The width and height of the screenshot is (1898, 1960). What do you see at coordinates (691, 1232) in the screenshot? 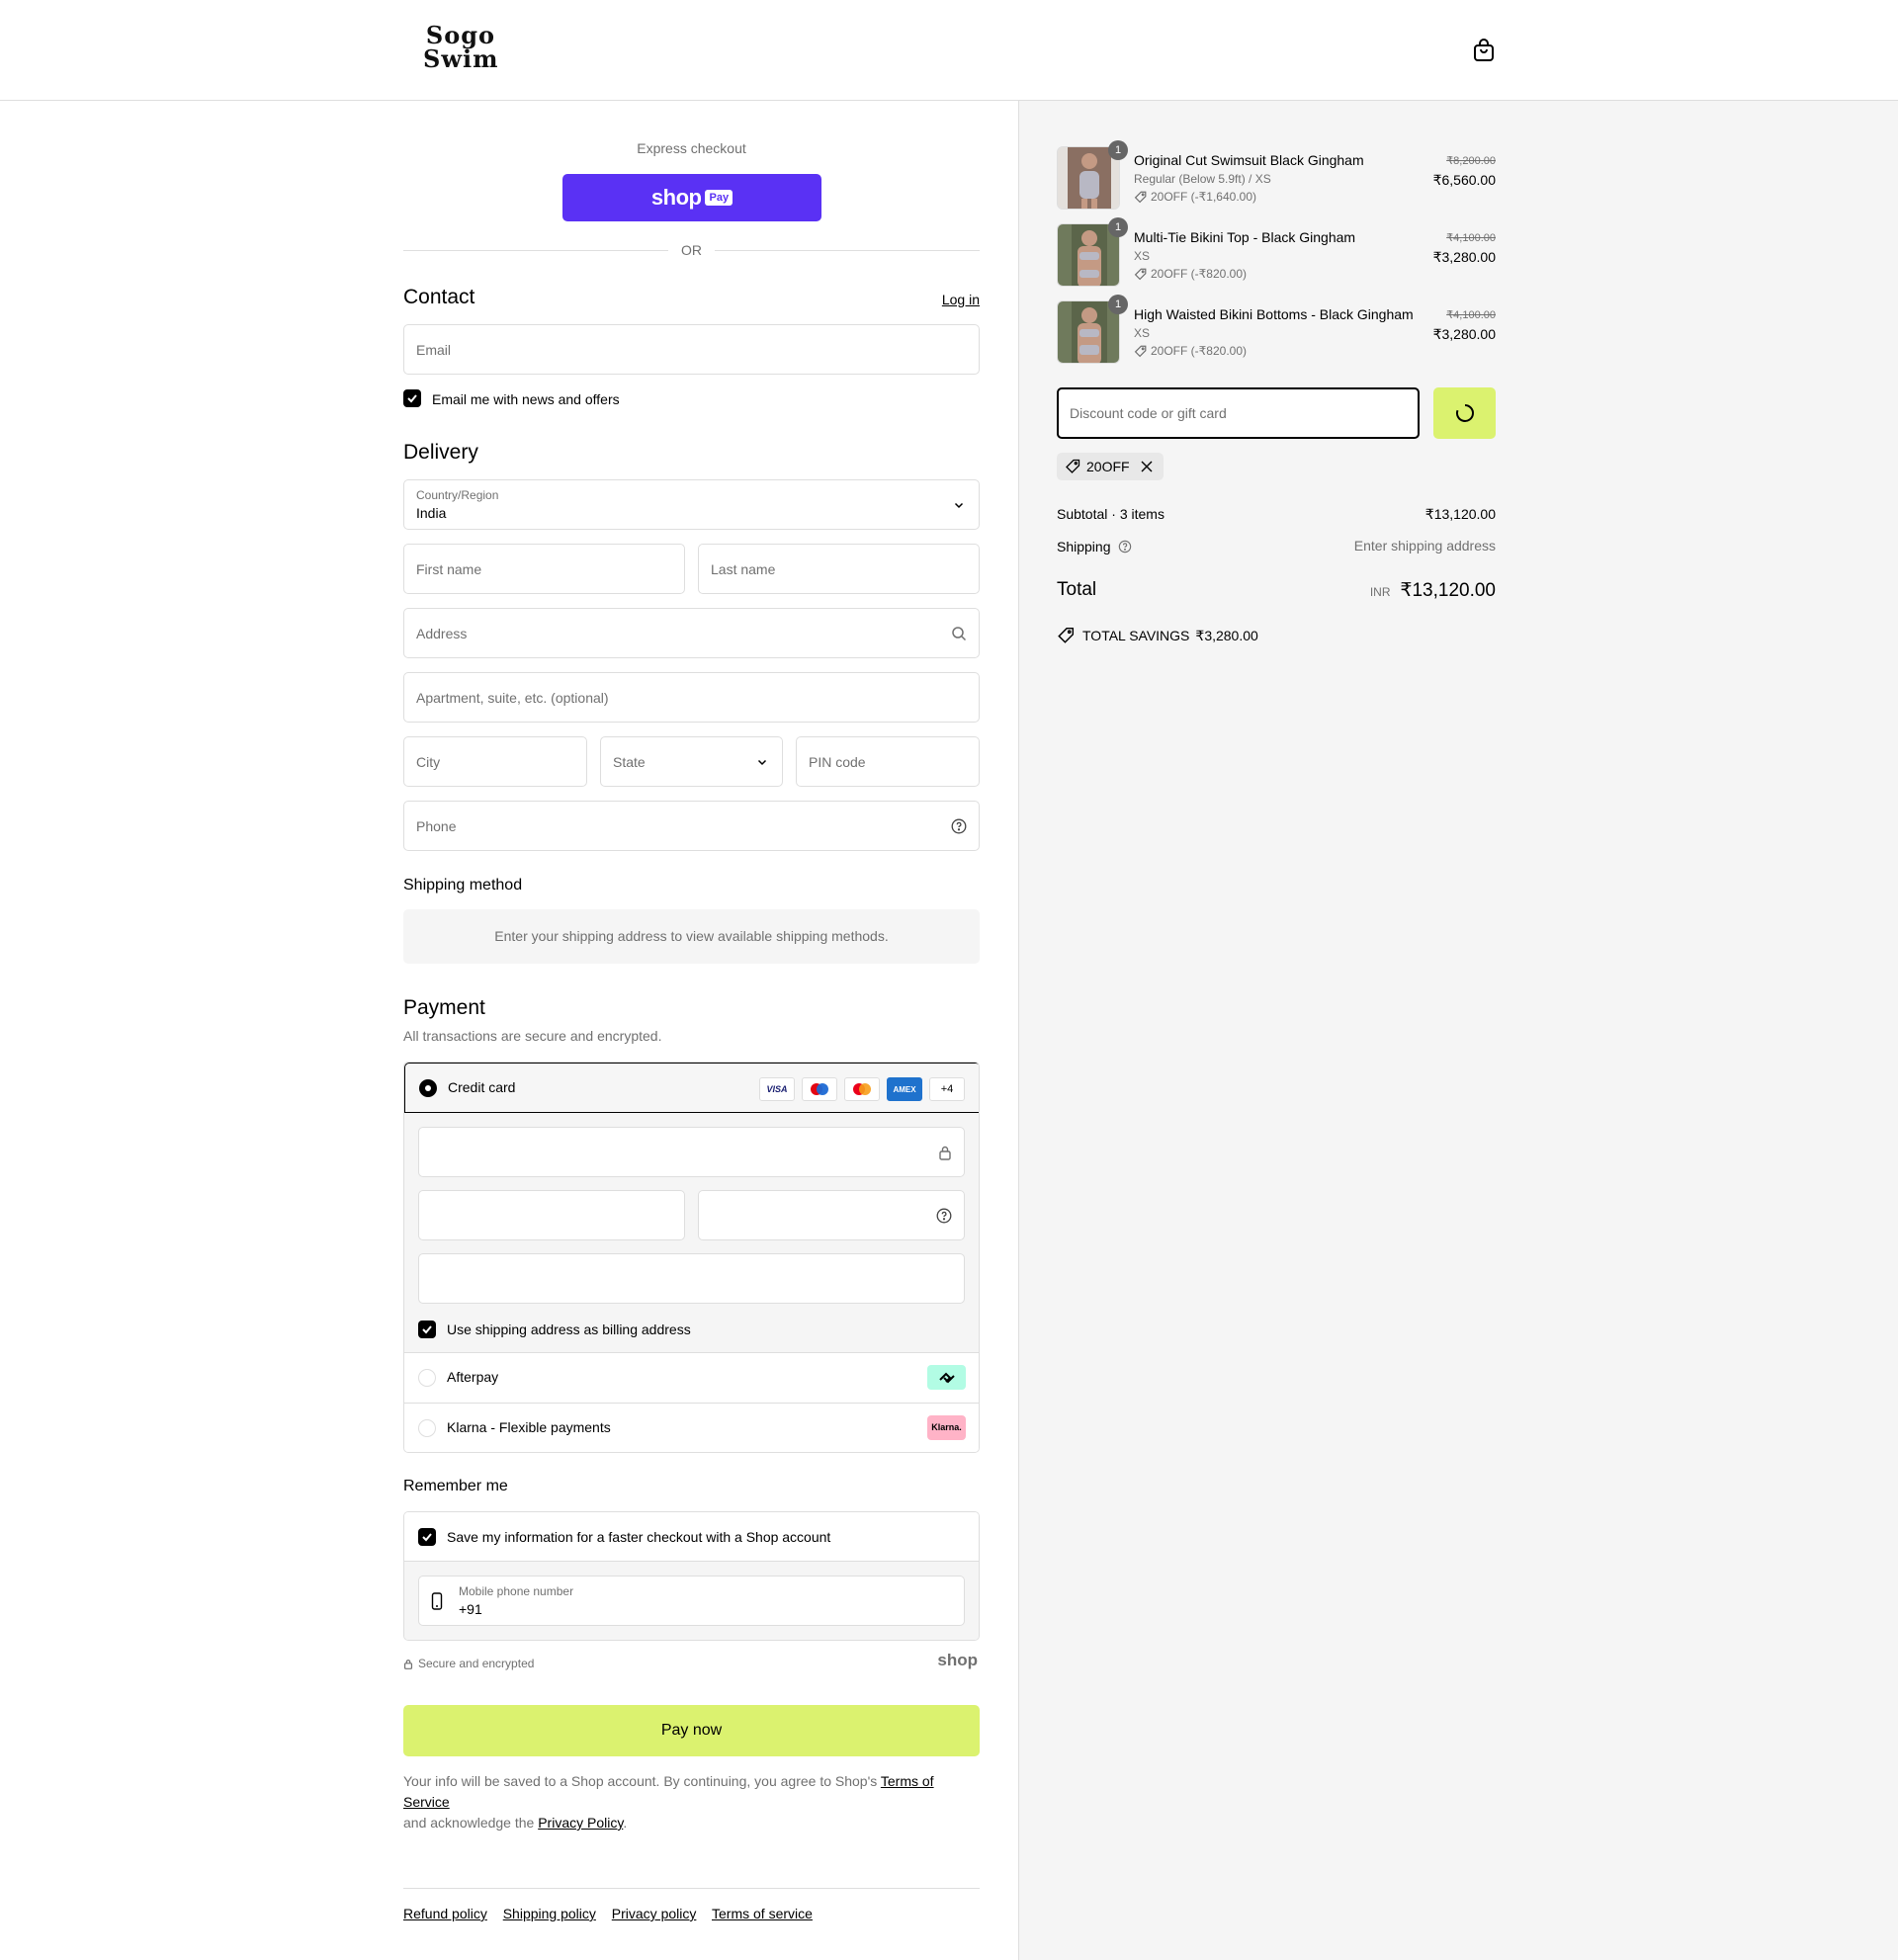
I see `credit-card-fields: Use shipping address as billing address` at bounding box center [691, 1232].